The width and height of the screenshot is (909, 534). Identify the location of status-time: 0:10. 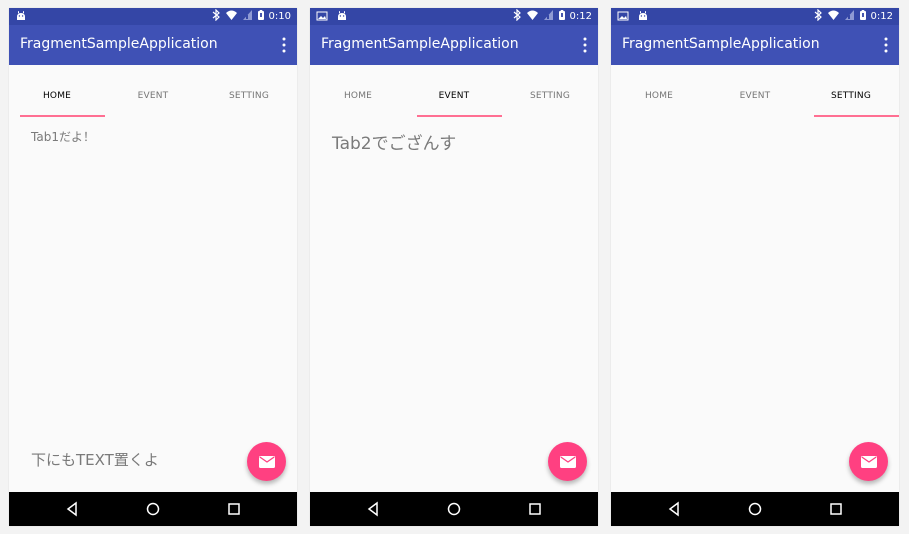
(279, 16).